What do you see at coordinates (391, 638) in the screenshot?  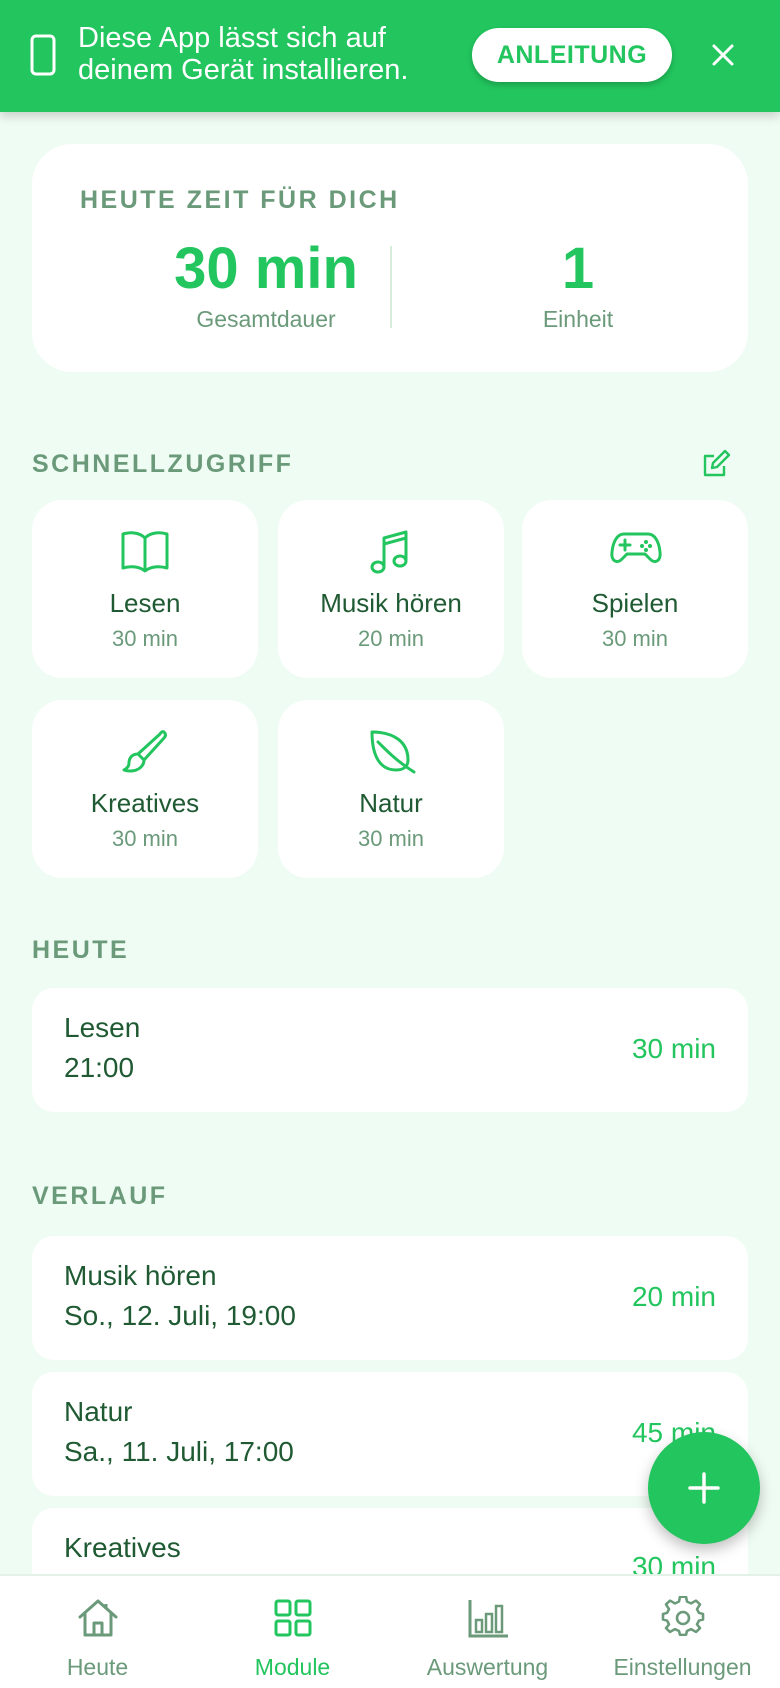 I see `quick-tile-duration: 20 min` at bounding box center [391, 638].